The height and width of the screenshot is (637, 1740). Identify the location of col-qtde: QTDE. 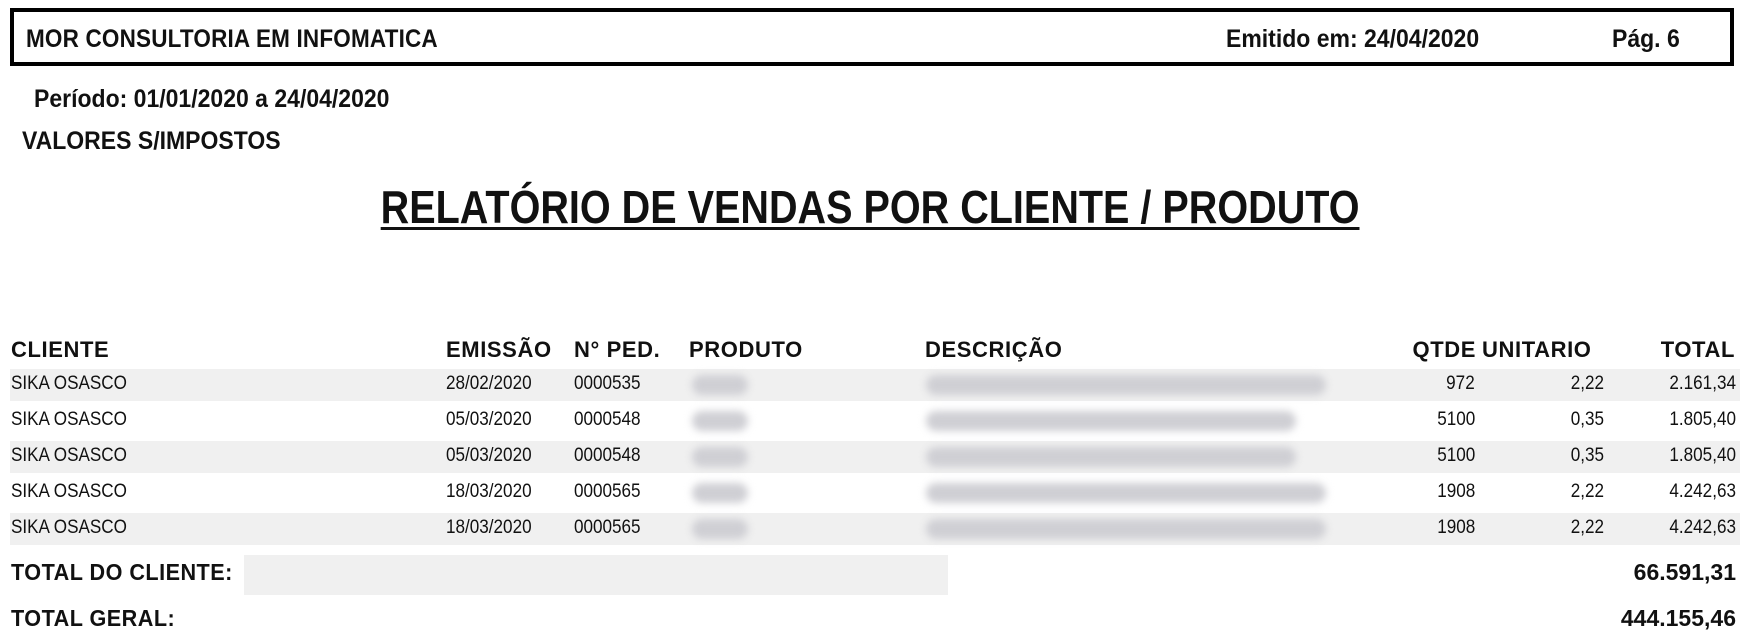
(1444, 349).